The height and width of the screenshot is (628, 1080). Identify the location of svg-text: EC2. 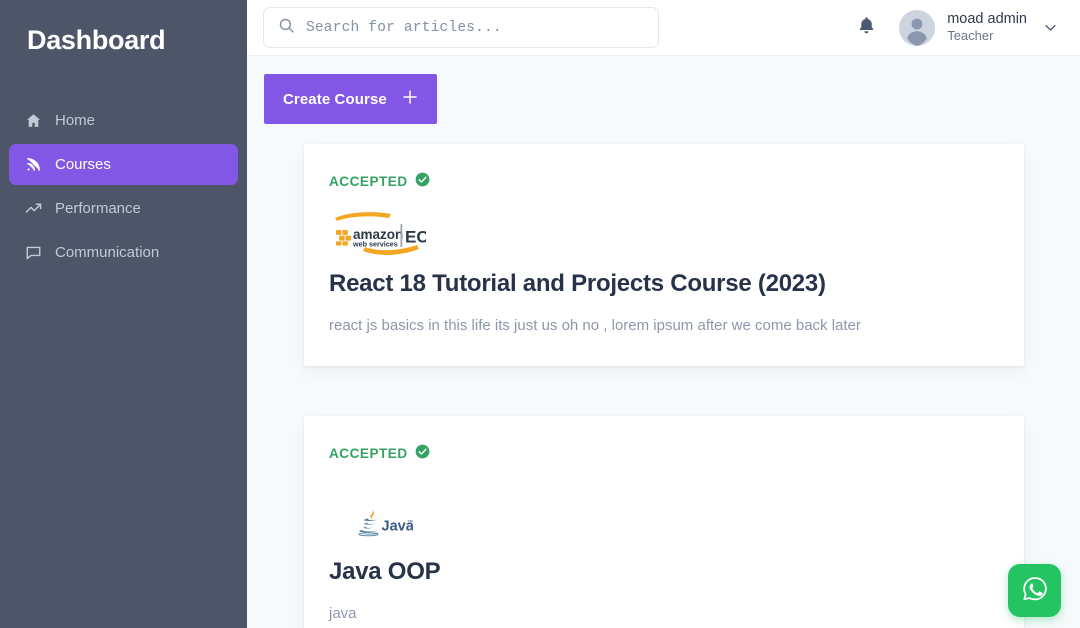
(415, 237).